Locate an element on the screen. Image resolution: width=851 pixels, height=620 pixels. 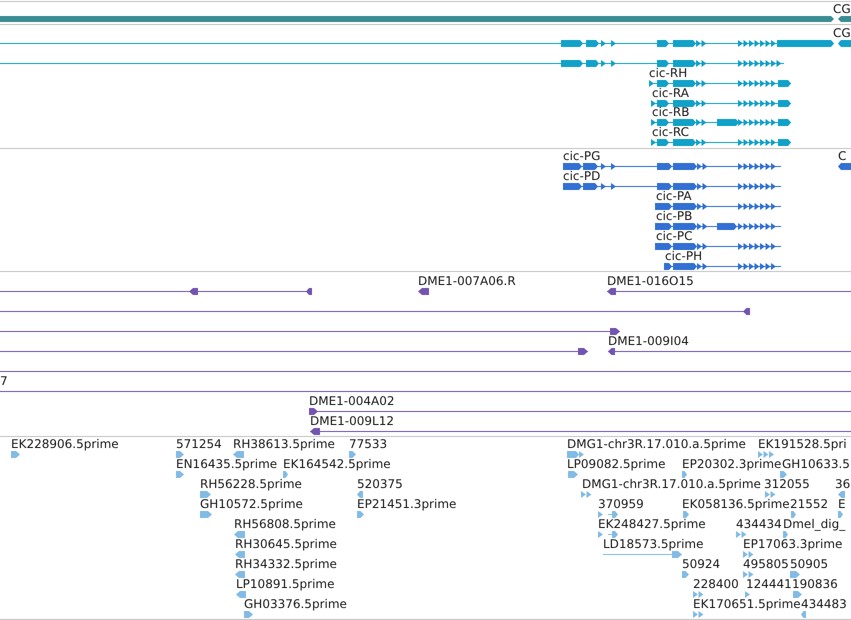
feature-label: LP10891.5prime is located at coordinates (285, 584).